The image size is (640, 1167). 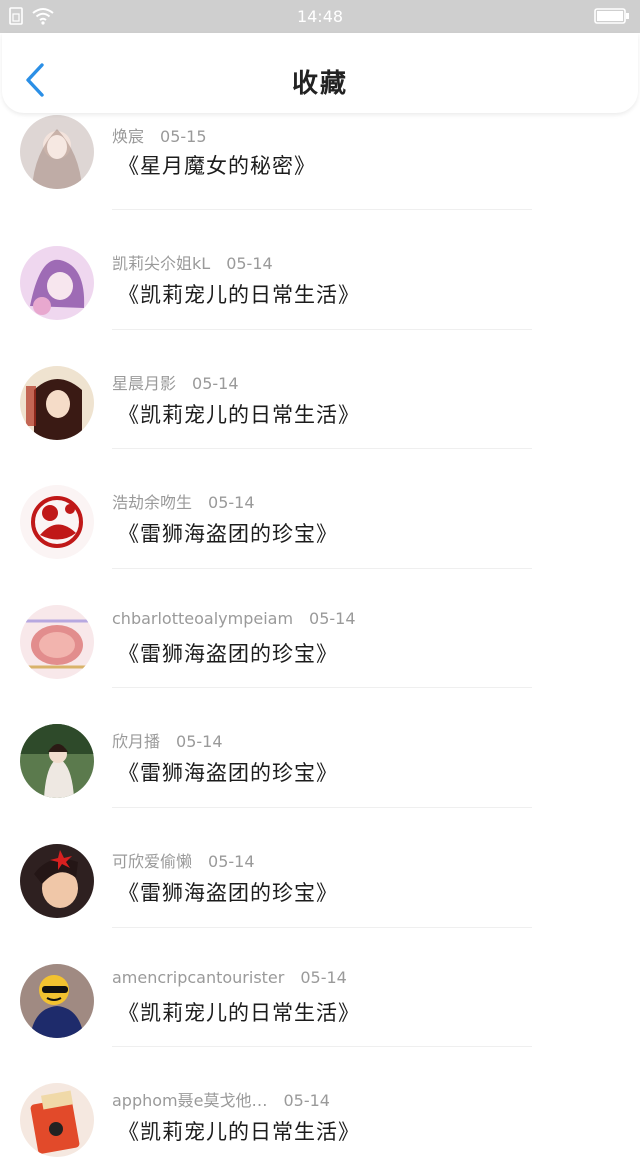 I want to click on username: chbarlotteoalympeiam, so click(x=203, y=618).